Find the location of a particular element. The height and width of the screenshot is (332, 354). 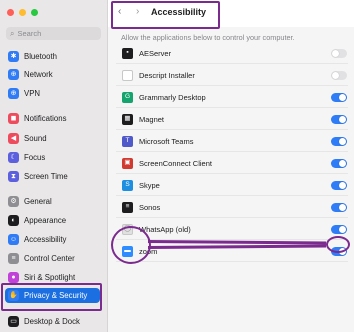

sidebar-item-label: Sound is located at coordinates (35, 138).